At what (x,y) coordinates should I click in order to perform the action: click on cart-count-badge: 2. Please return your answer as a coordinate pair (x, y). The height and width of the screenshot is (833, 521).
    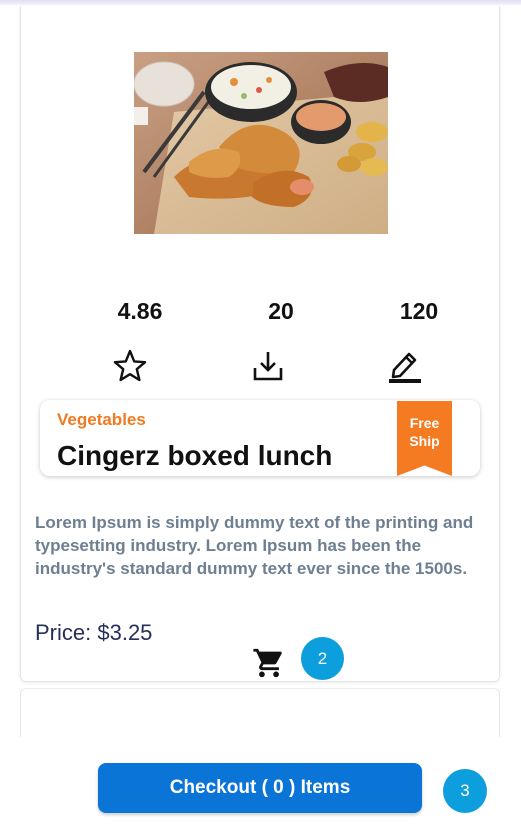
    Looking at the image, I should click on (322, 658).